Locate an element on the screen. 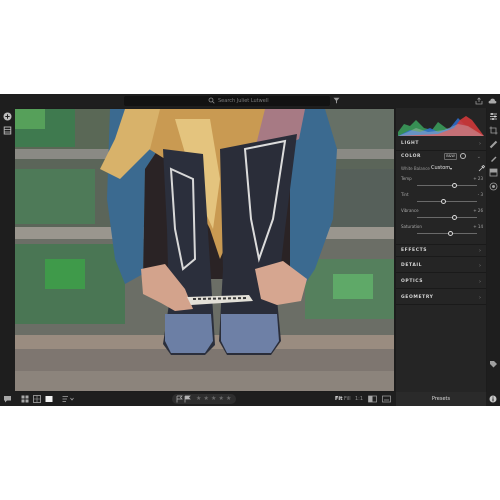  zoom-fill-button: Fill is located at coordinates (347, 399).